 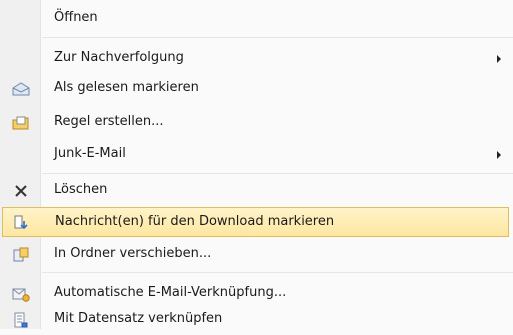 I want to click on auto-link-icon, so click(x=21, y=294).